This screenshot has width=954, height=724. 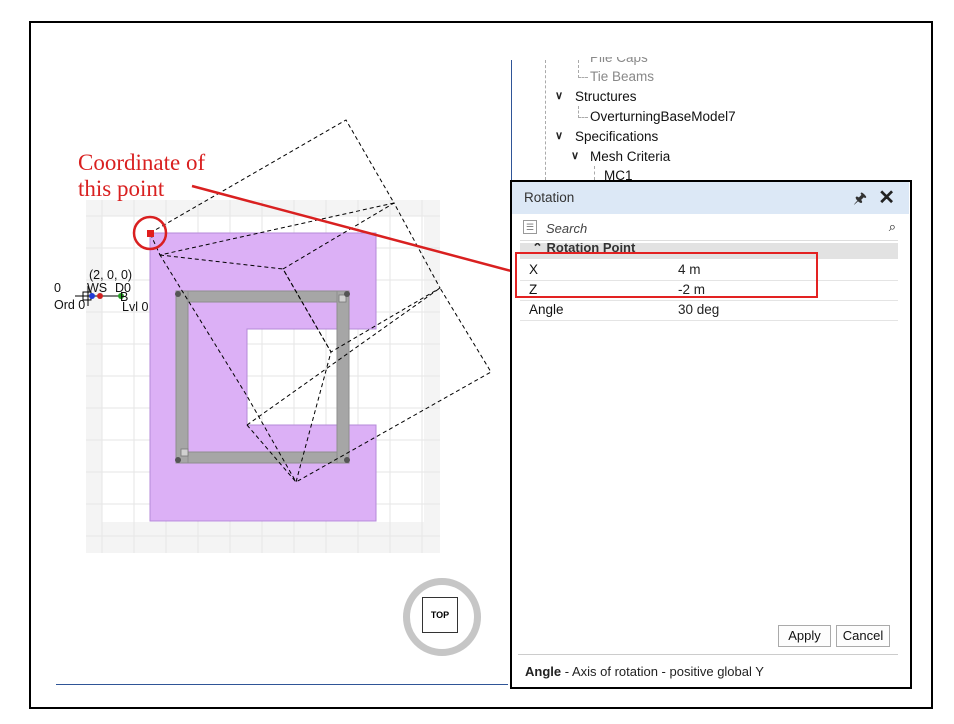 I want to click on panel-title: Rotation, so click(x=549, y=197).